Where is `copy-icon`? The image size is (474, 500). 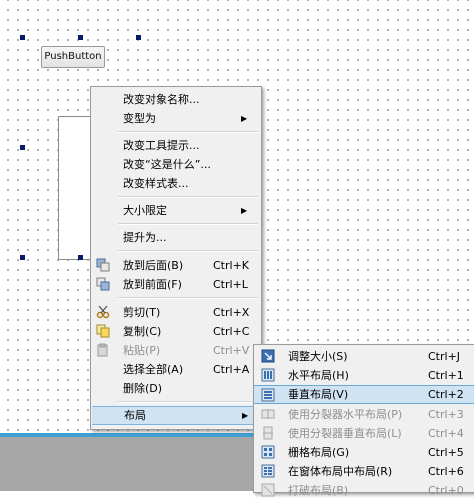
copy-icon is located at coordinates (103, 331).